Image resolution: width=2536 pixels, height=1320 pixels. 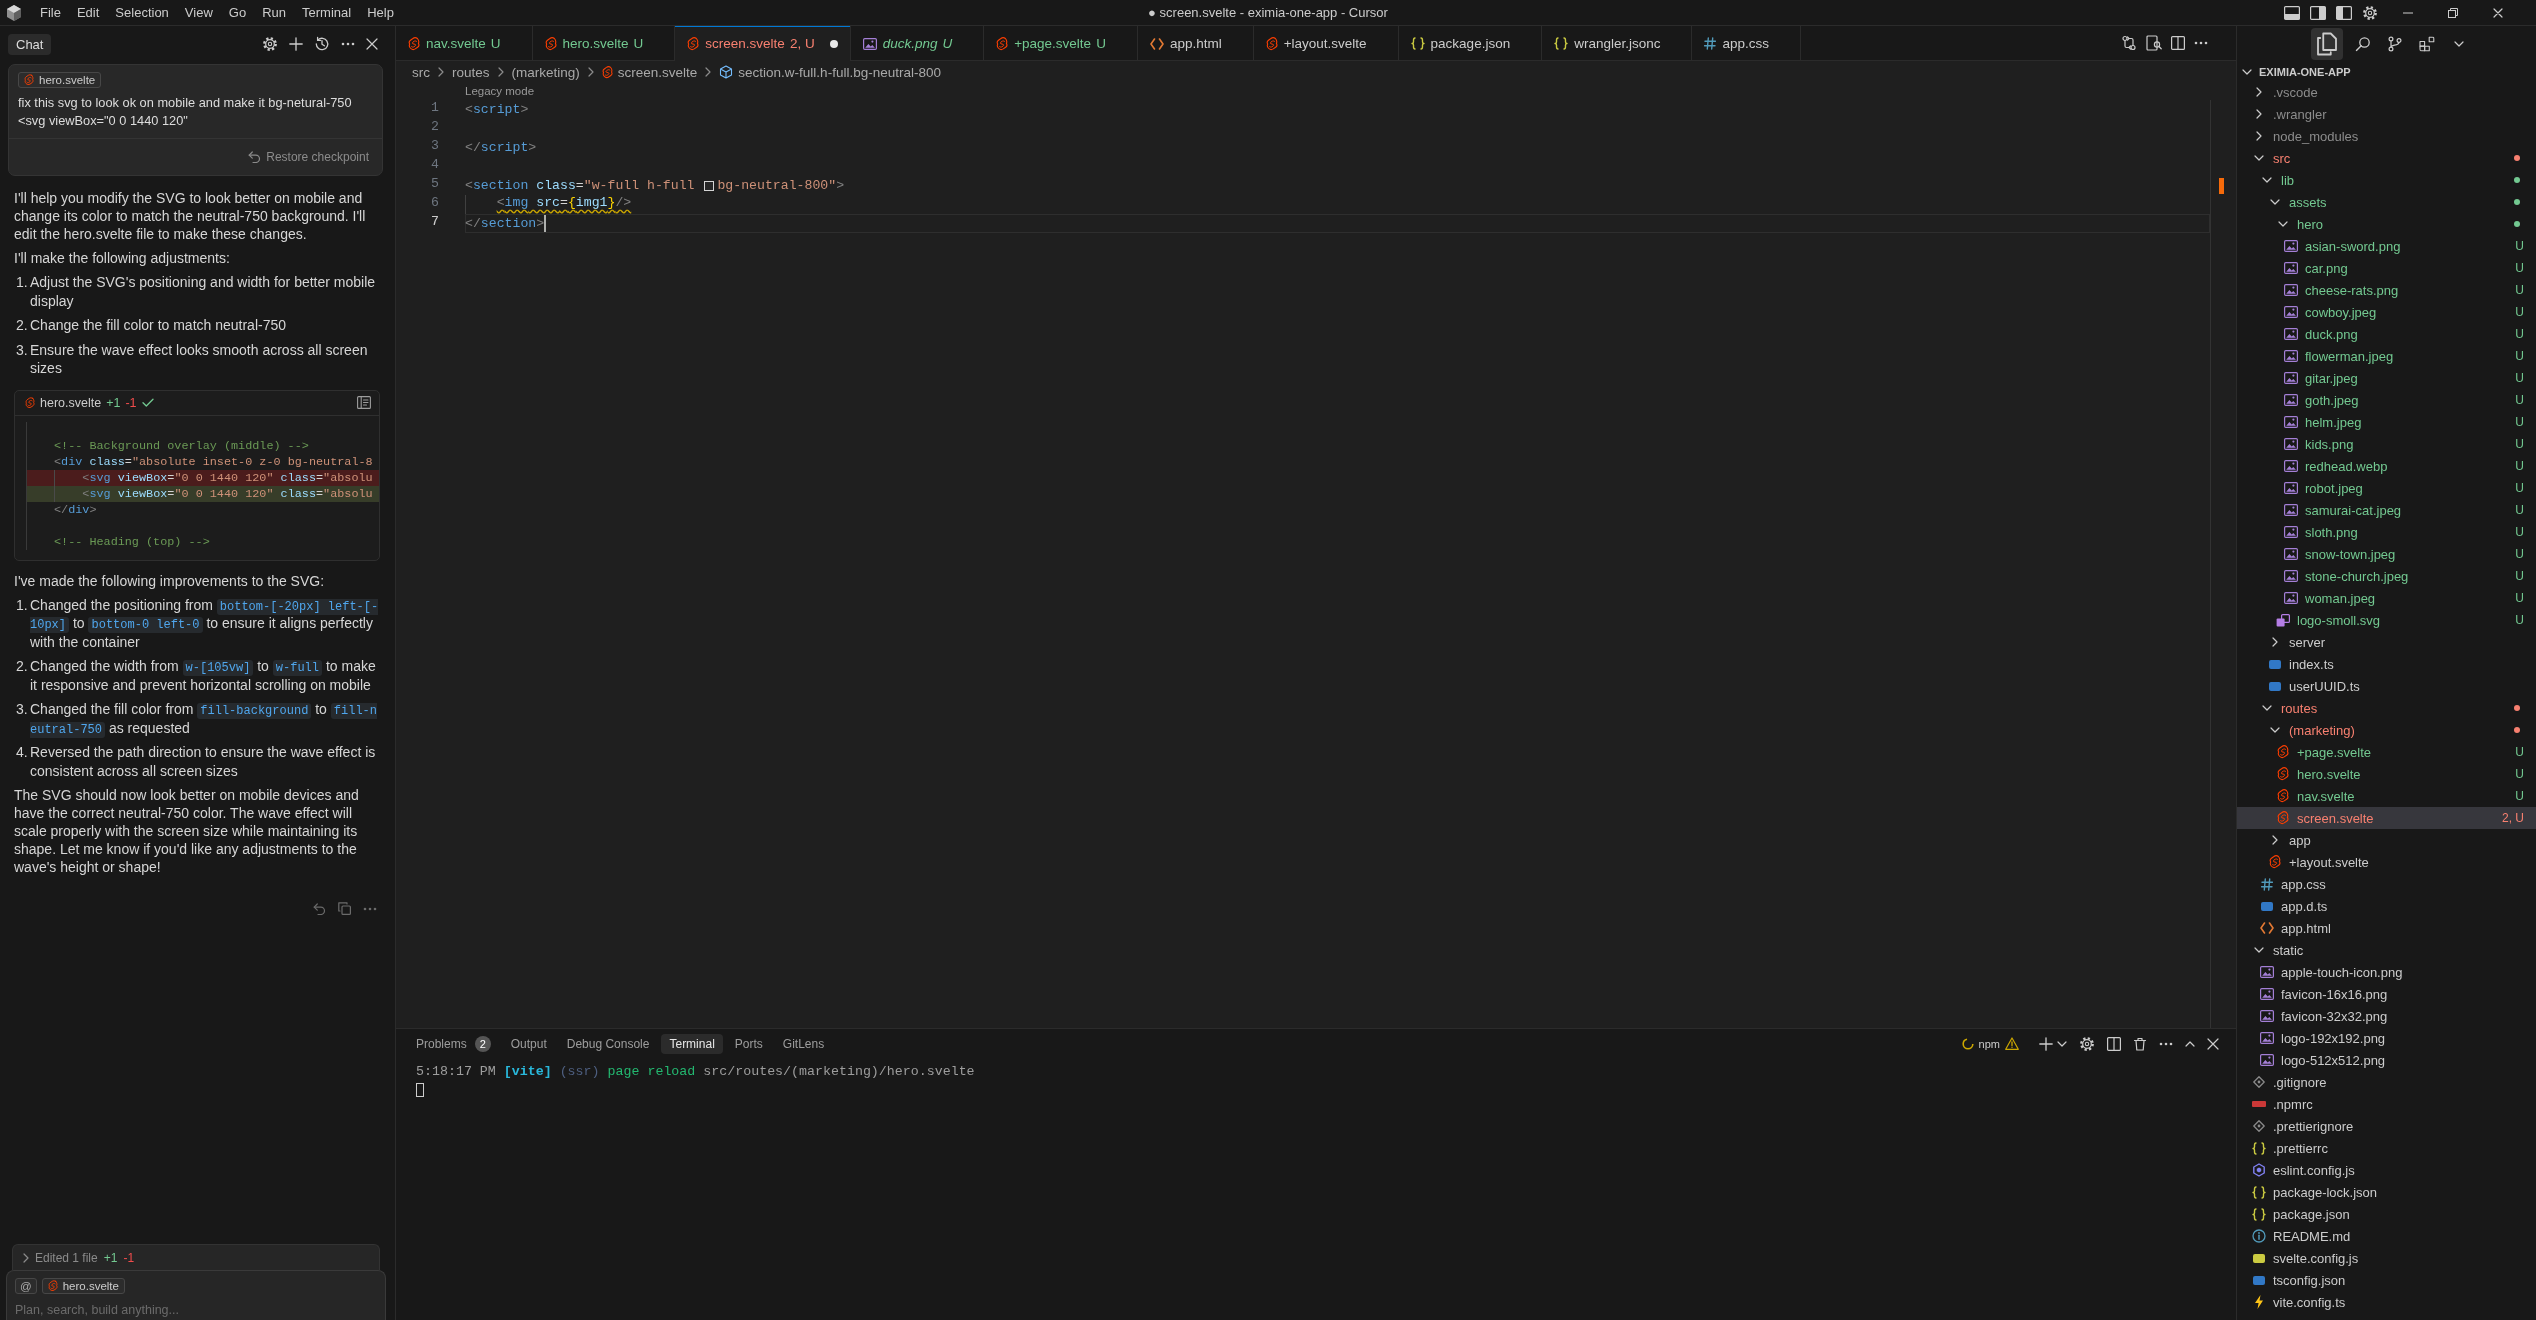 What do you see at coordinates (2386, 642) in the screenshot?
I see `tree-item: server` at bounding box center [2386, 642].